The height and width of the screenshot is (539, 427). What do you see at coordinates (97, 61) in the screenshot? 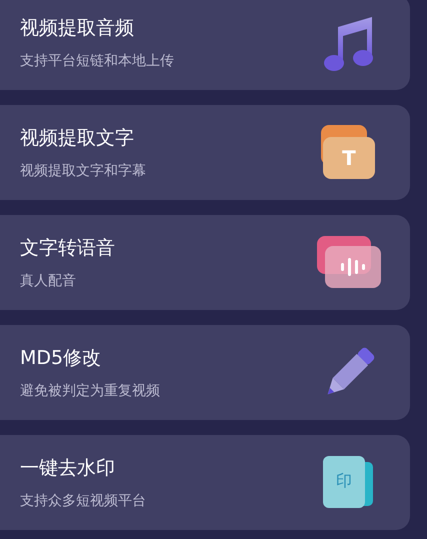
I see `tool-description: 支持平台短链和本地上传` at bounding box center [97, 61].